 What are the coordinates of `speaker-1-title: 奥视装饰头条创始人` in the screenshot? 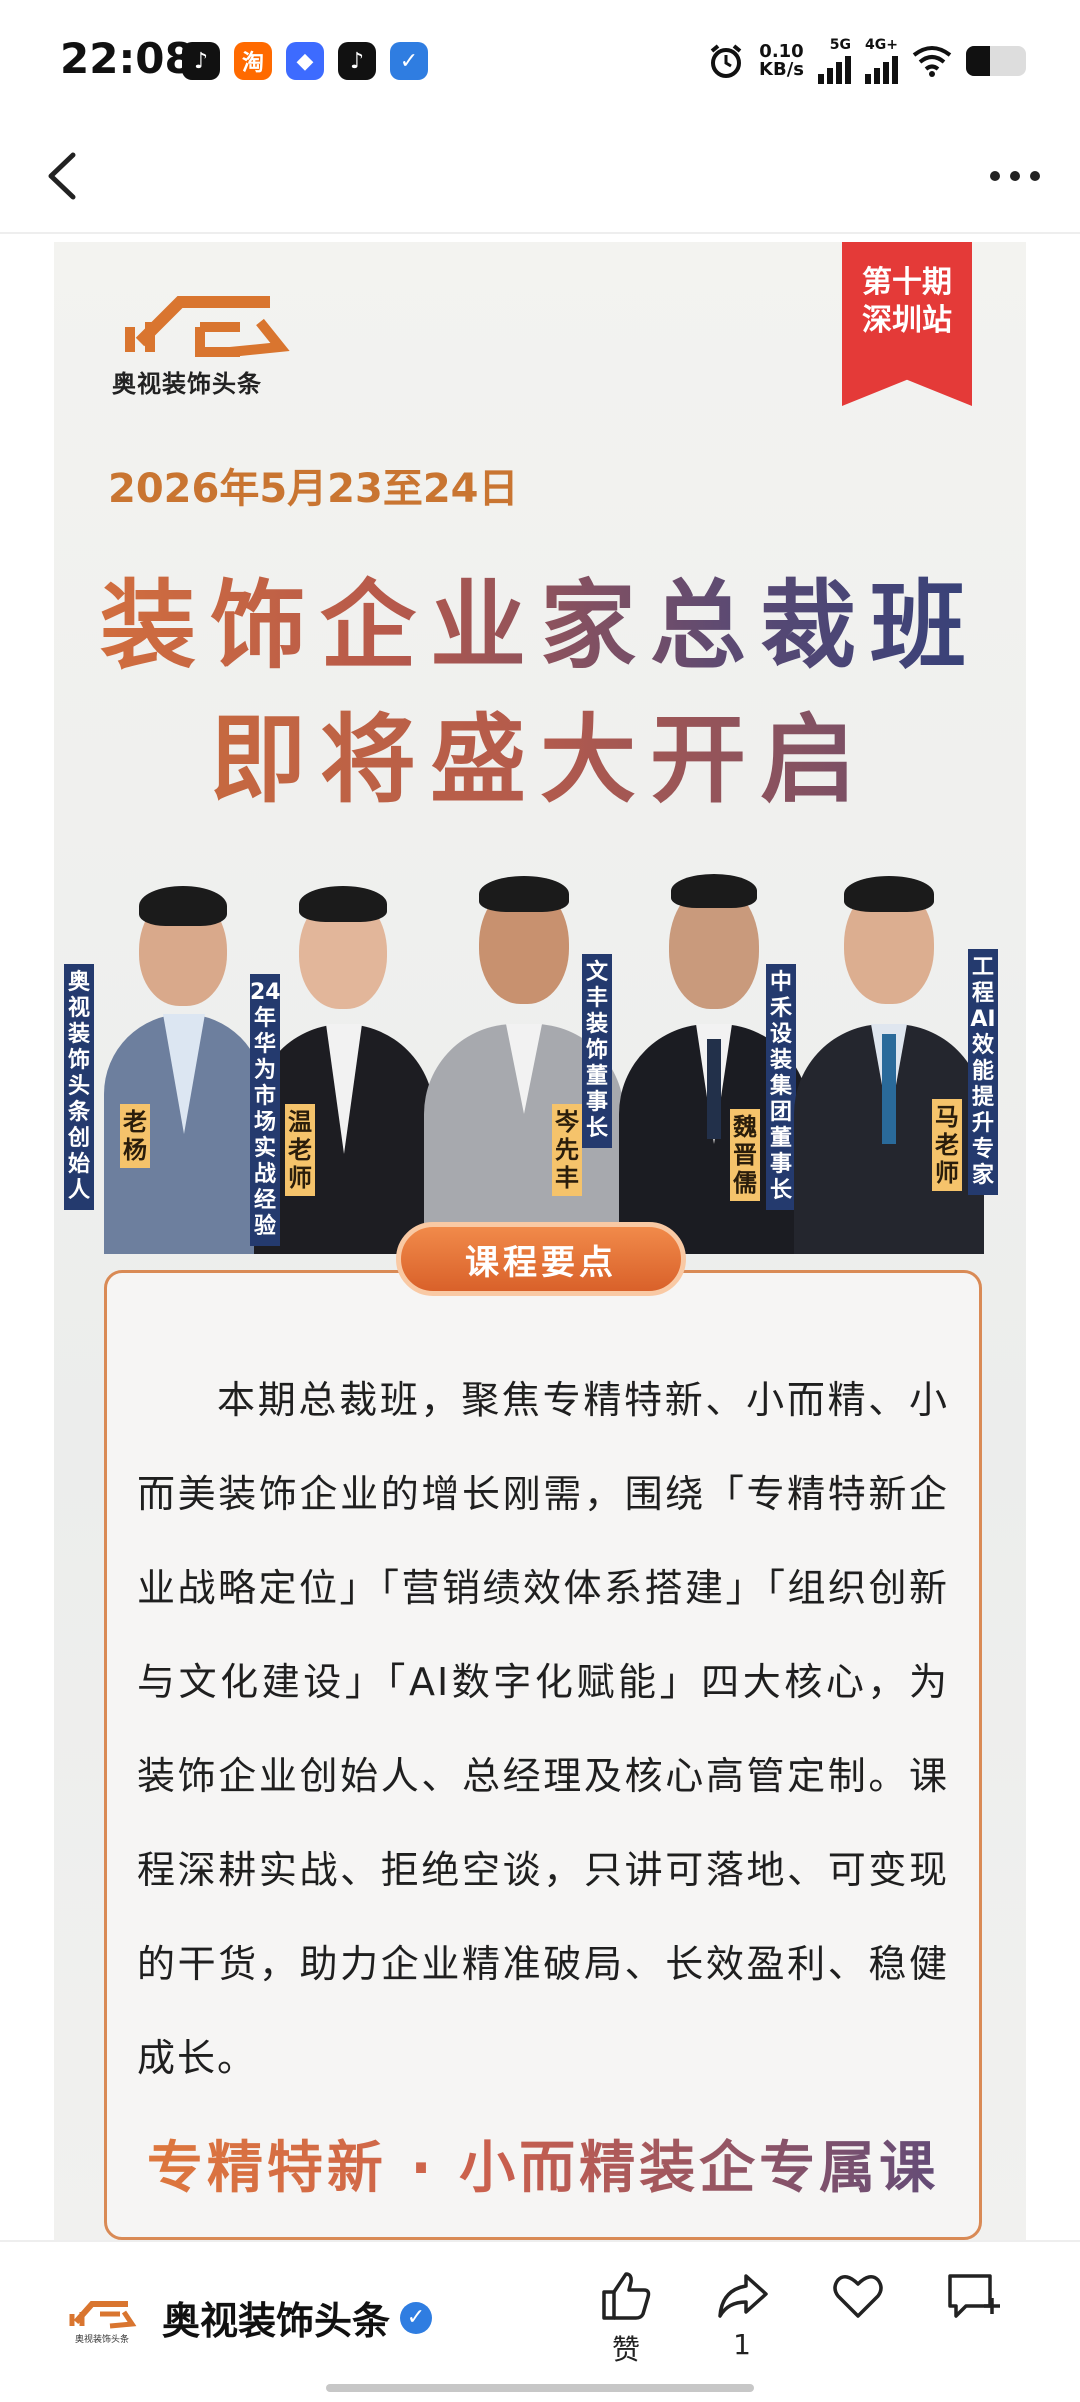 It's located at (79, 1087).